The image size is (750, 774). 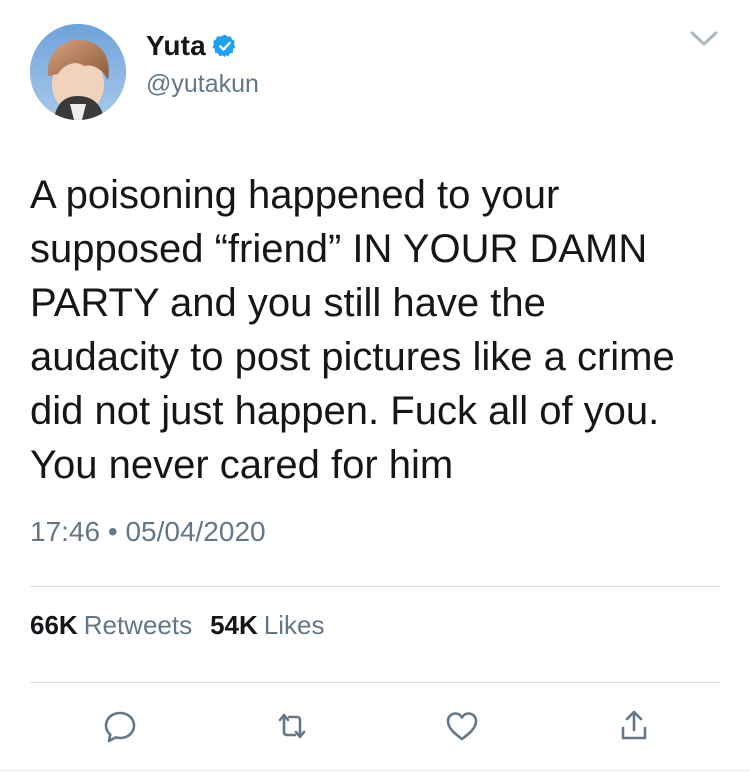 I want to click on chevron-down-icon, so click(x=704, y=39).